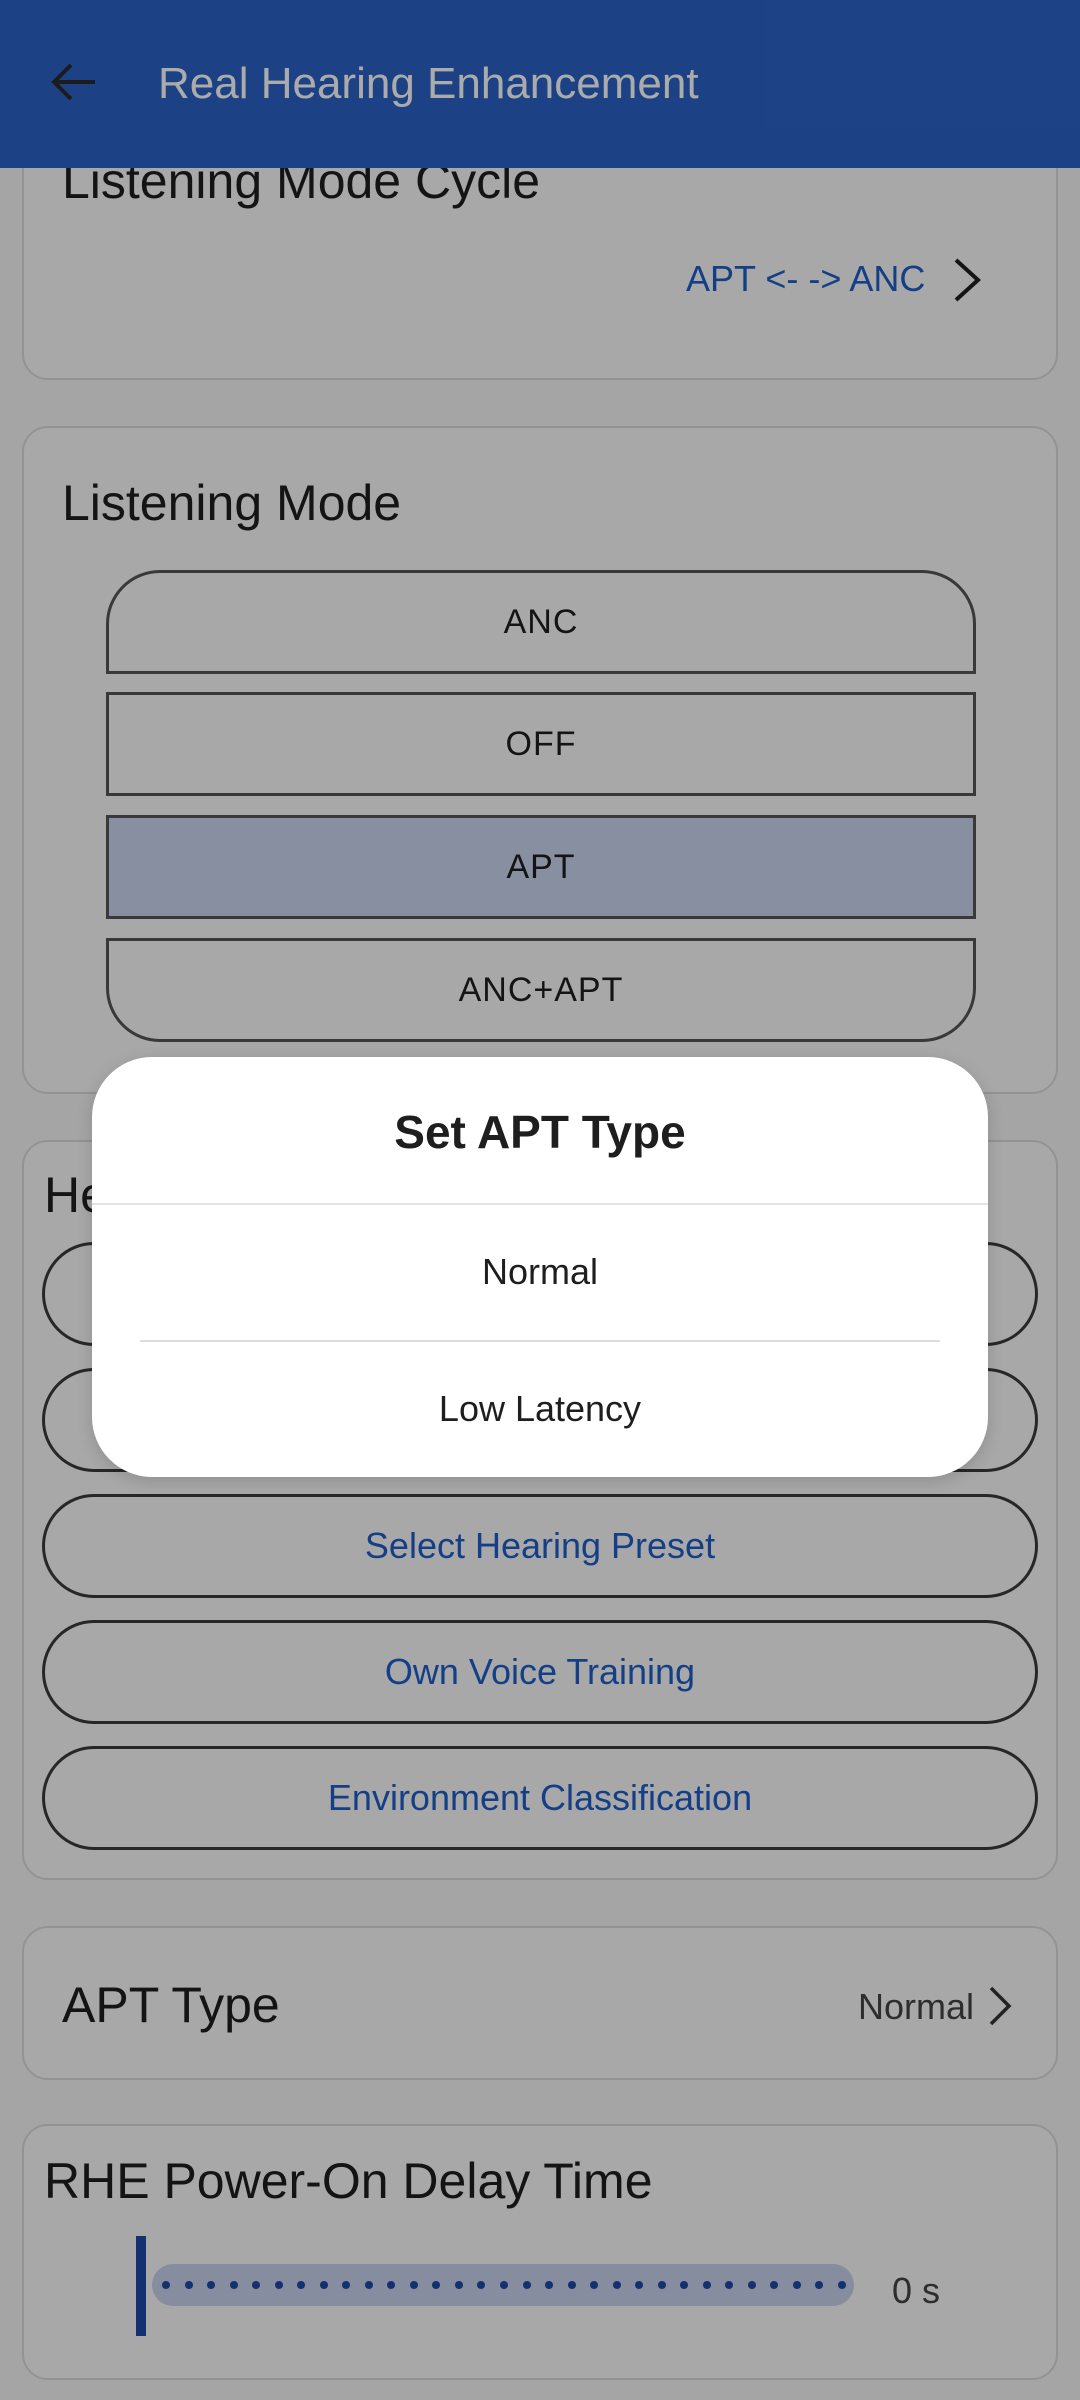 The image size is (1080, 2400). Describe the element at coordinates (540, 1409) in the screenshot. I see `dialog-option-low-latency: Low Latency` at that location.